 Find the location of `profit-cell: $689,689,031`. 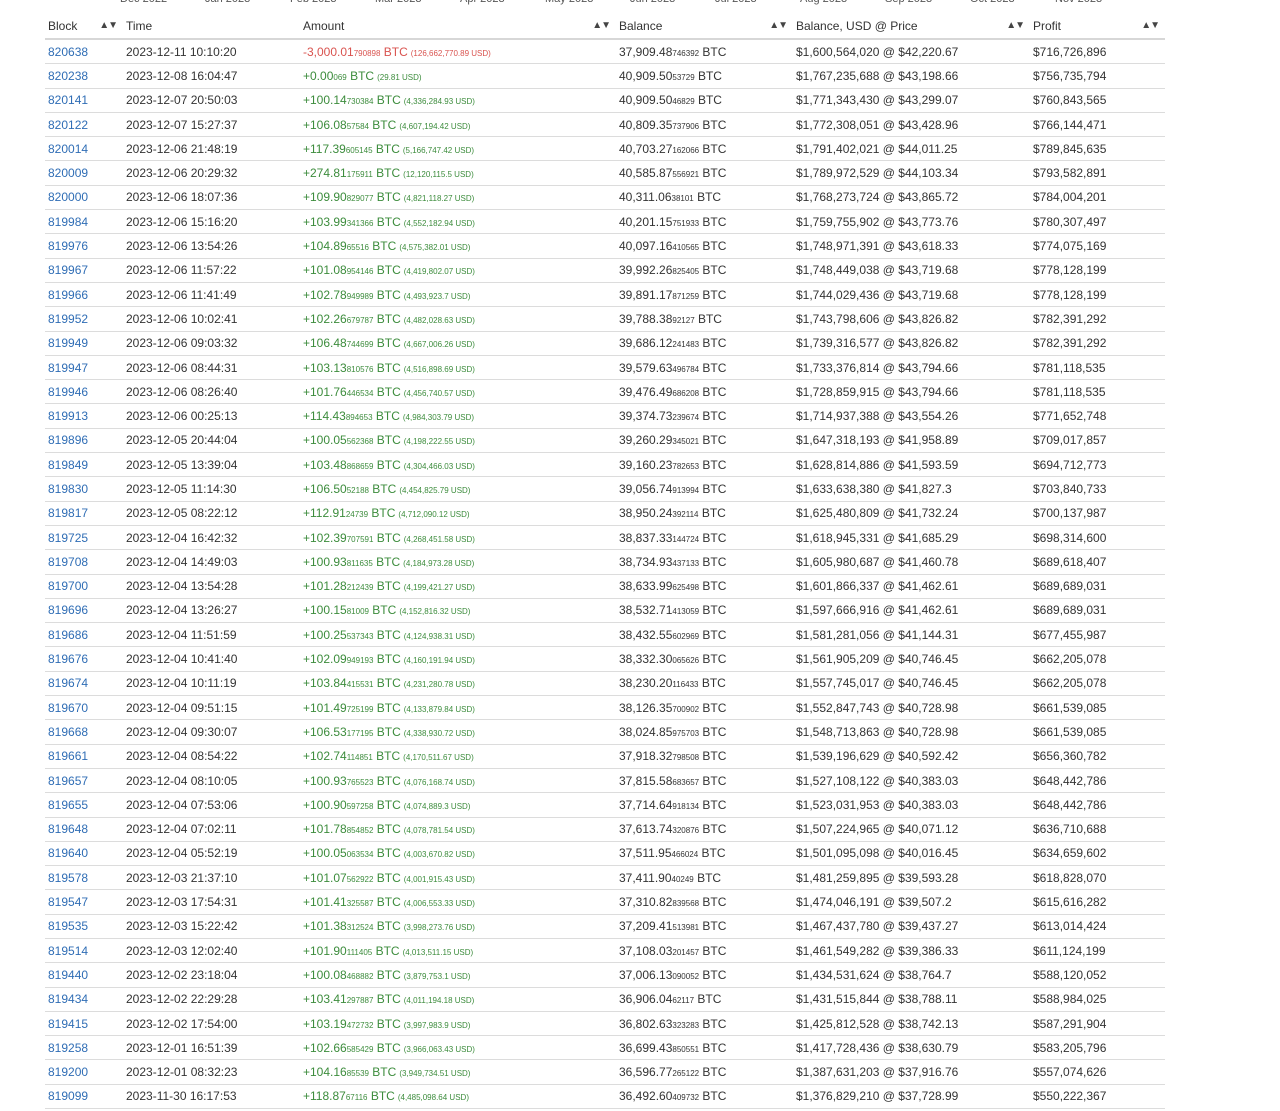

profit-cell: $689,689,031 is located at coordinates (1097, 586).